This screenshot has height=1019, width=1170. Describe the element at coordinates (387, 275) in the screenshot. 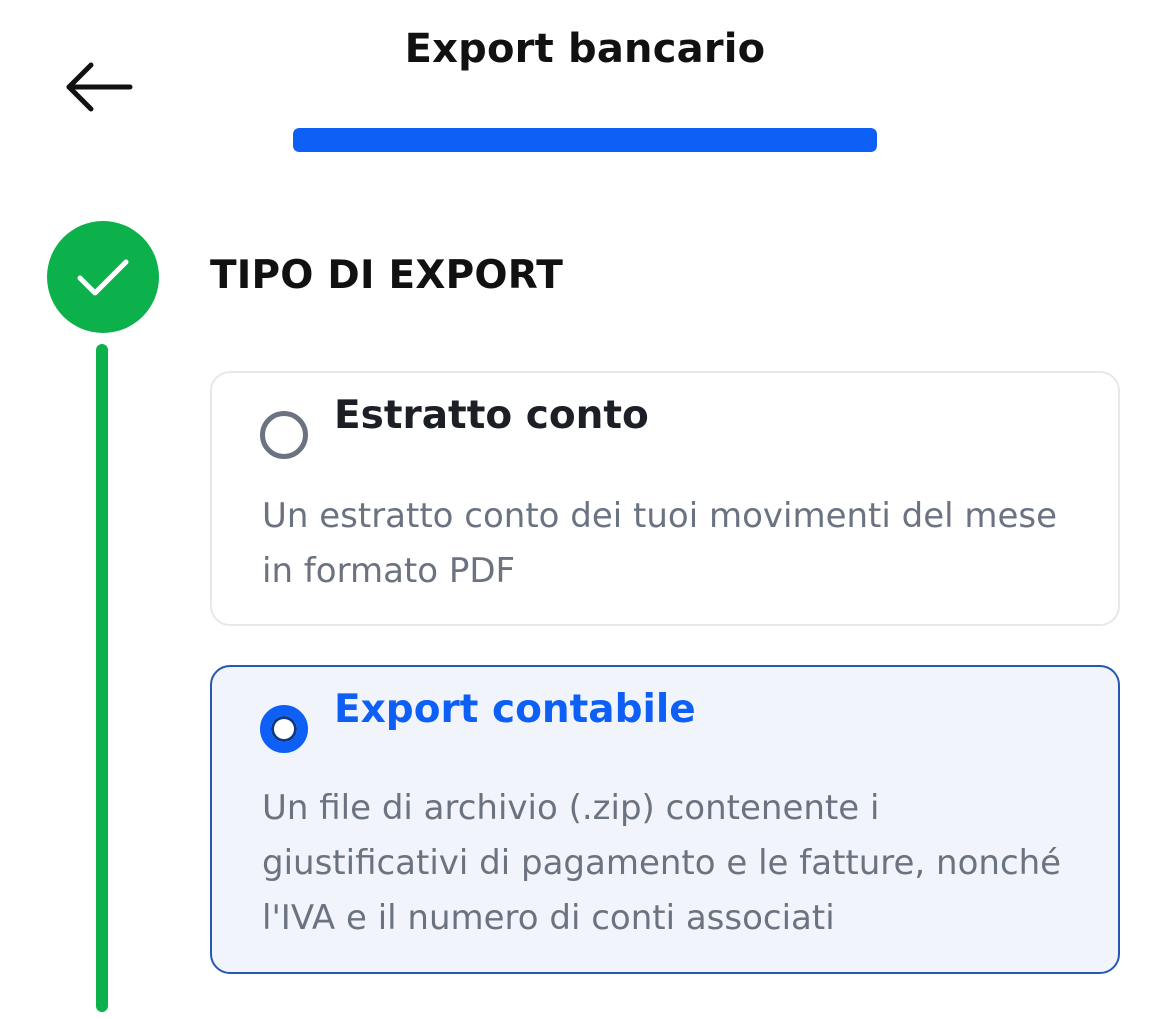

I see `section-title: TIPO DI EXPORT` at that location.